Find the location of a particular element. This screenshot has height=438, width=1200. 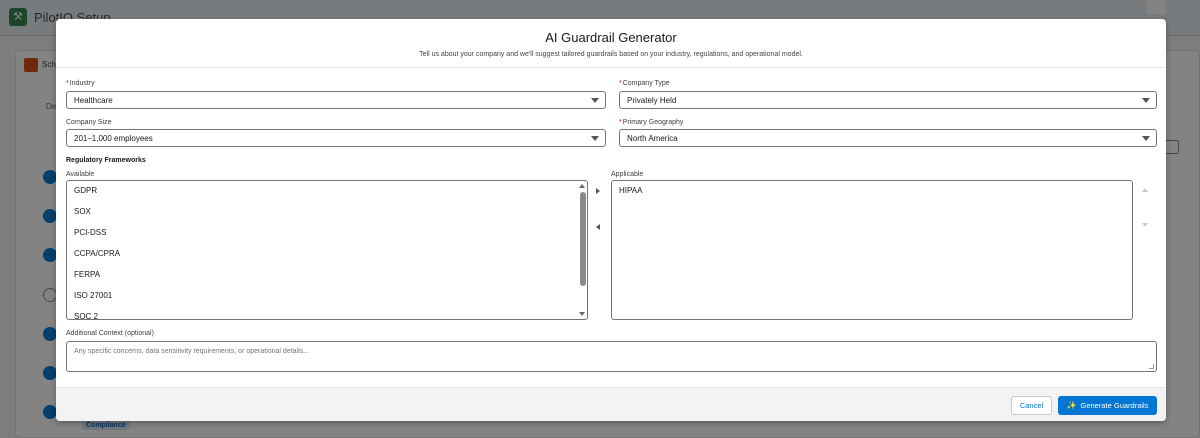

move-to-available-button is located at coordinates (599, 227).